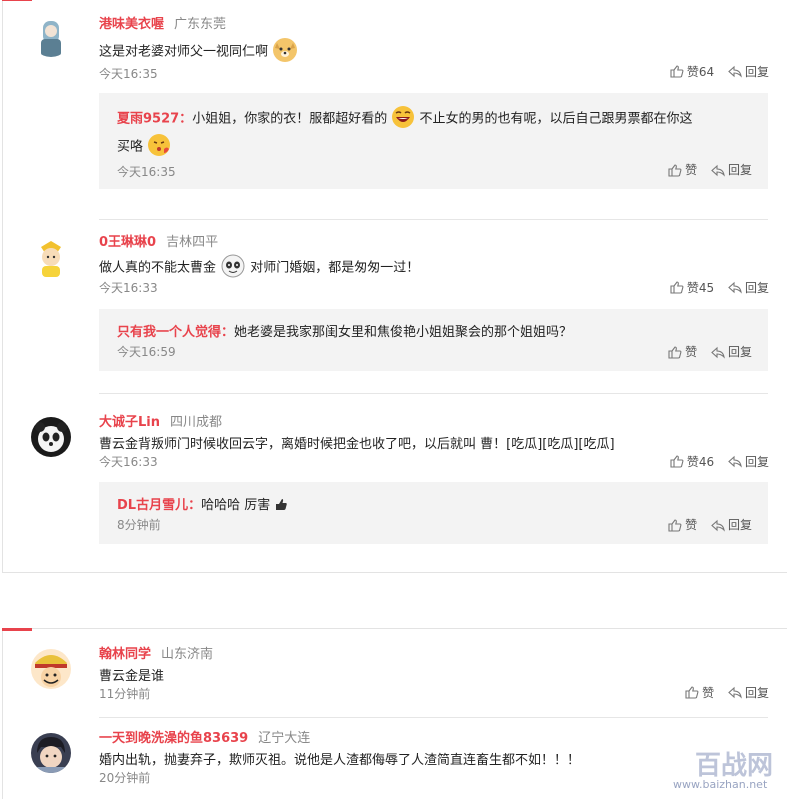  Describe the element at coordinates (196, 422) in the screenshot. I see `user-location: 四川成都` at that location.